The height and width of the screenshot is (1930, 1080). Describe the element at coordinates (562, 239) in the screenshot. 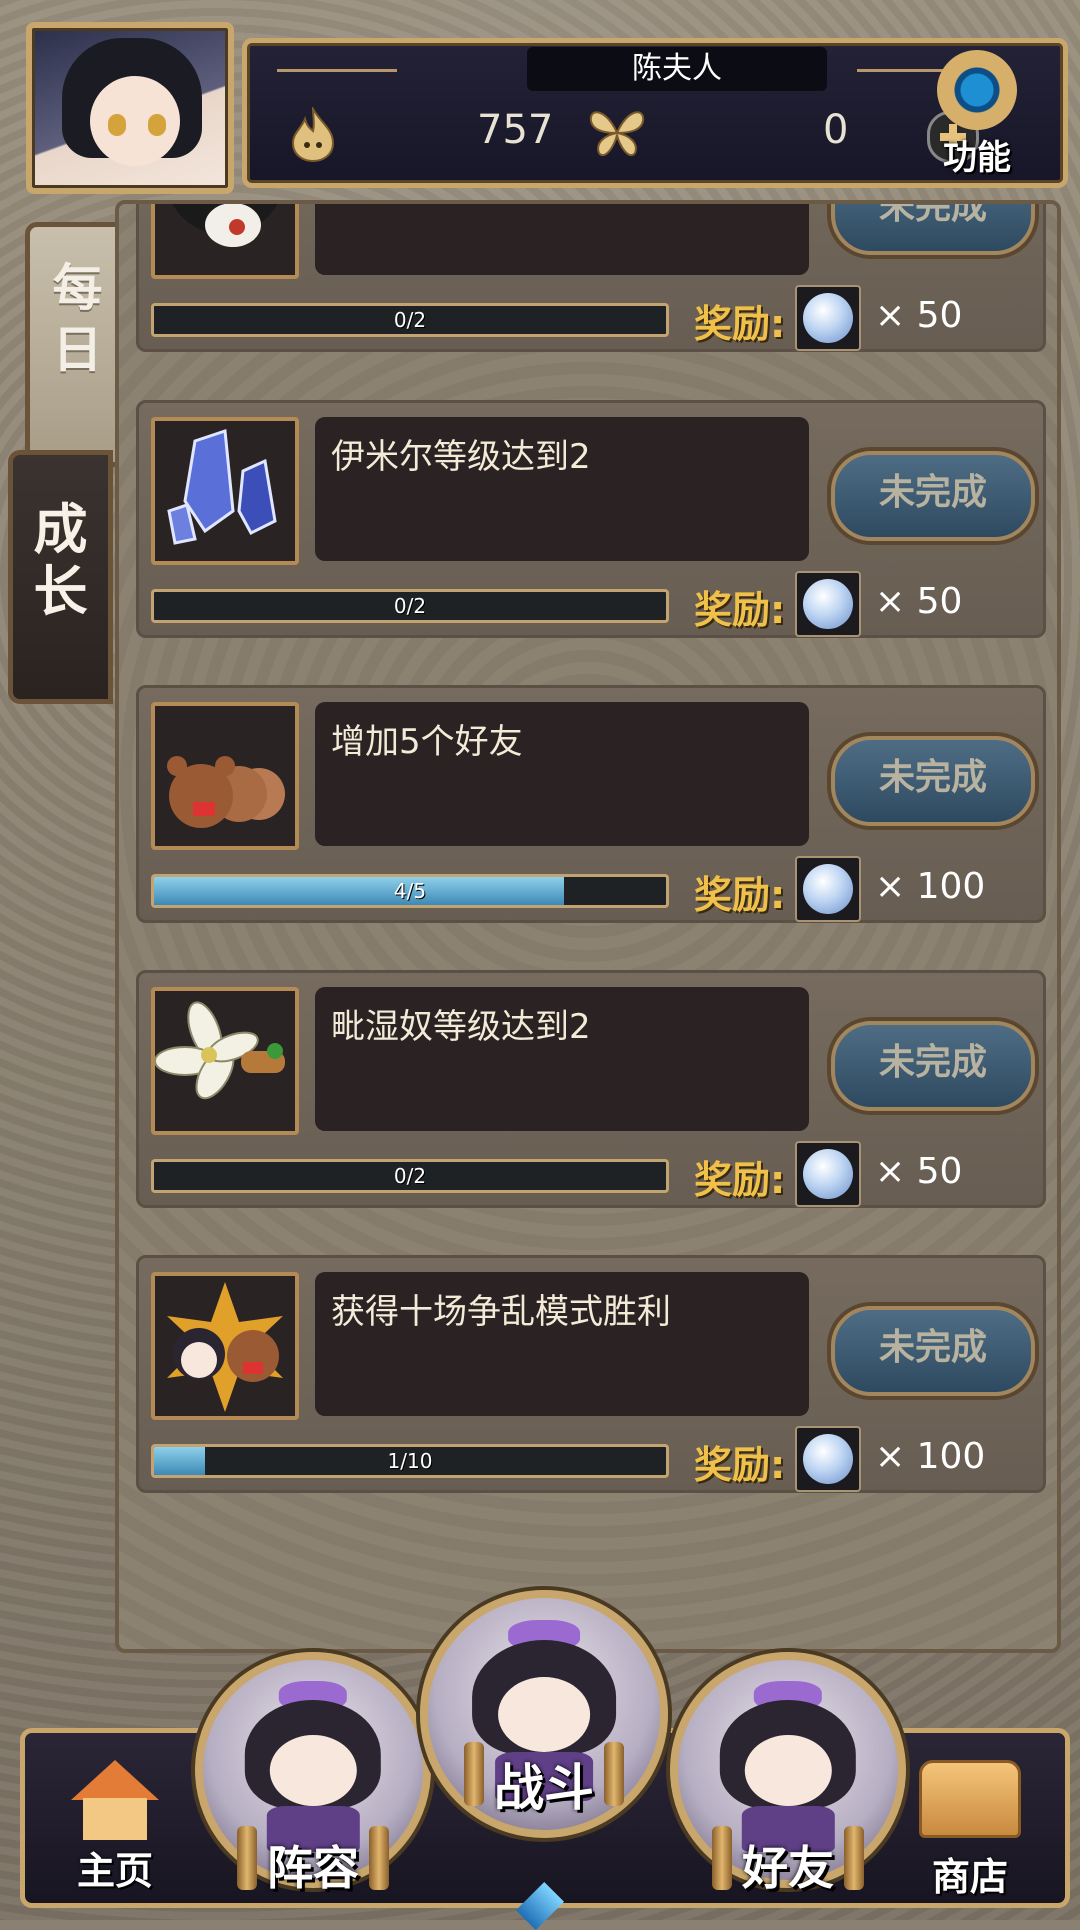

I see `task-description-box` at that location.